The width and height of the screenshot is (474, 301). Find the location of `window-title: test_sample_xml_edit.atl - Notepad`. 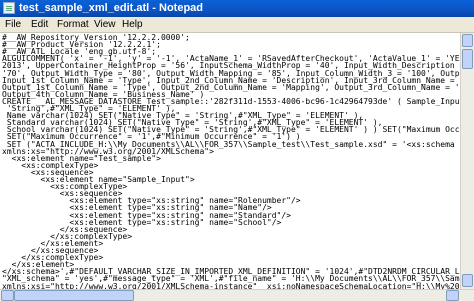

window-title: test_sample_xml_edit.atl - Notepad is located at coordinates (111, 8).